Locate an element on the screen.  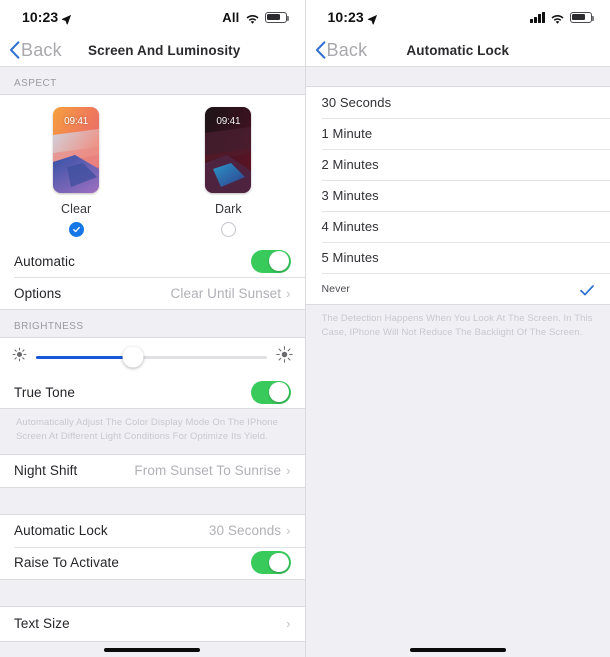
aspect-cards: 09:41 Clear 09:41 Dark is located at coordinates (152, 169).